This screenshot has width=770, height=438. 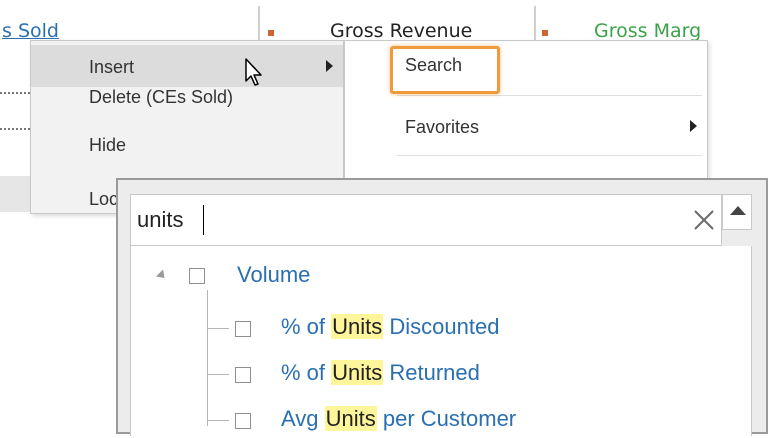 I want to click on menu-item-label: Delete (CEs Sold), so click(x=161, y=97).